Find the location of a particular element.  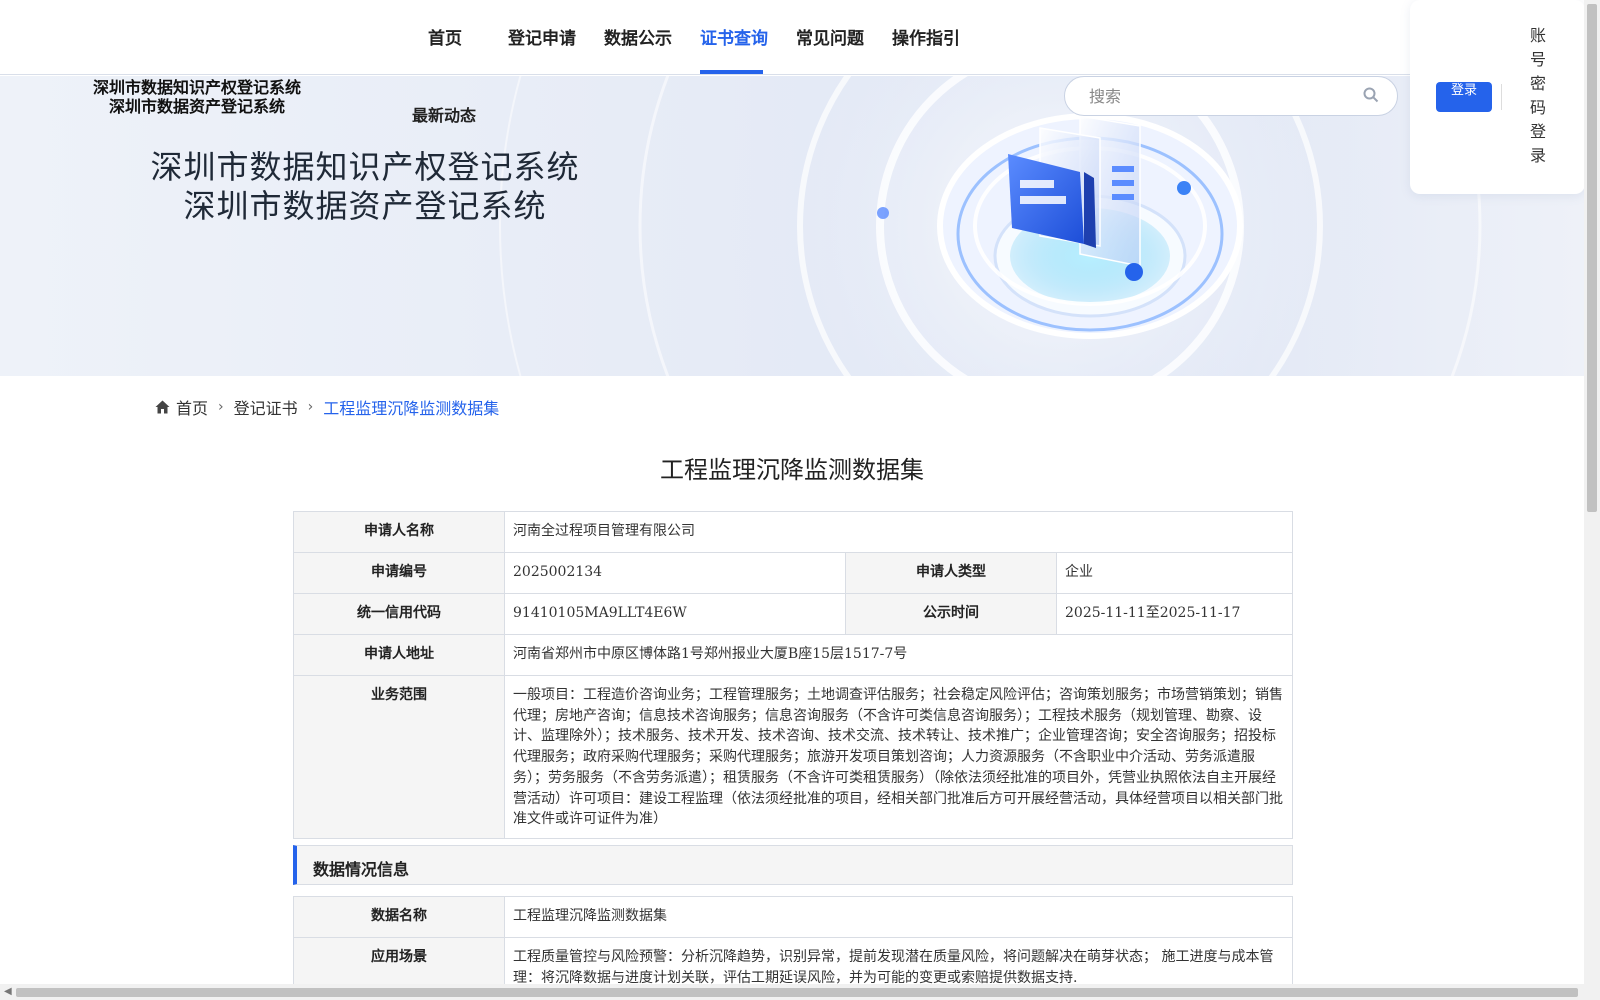

credit-code-value: 91410105MA9LLT4E6W is located at coordinates (675, 614).